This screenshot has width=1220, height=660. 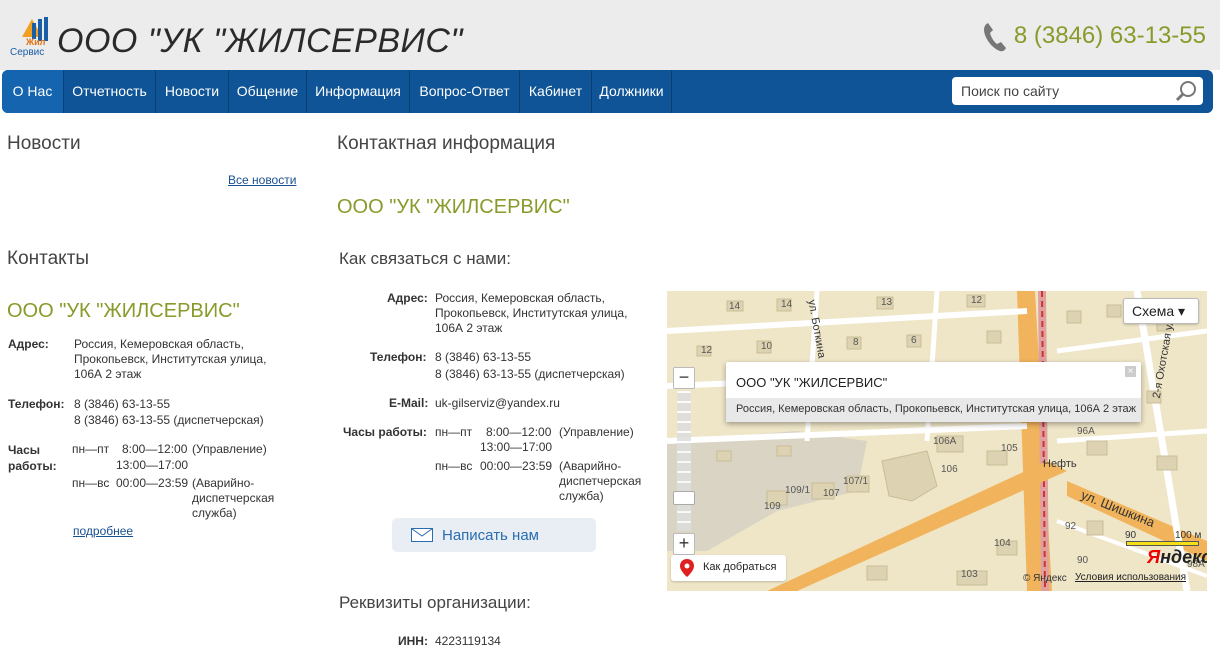 What do you see at coordinates (530, 374) in the screenshot?
I see `main-phone-2: 8 (3846) 63-13-55 (диспетчерская)` at bounding box center [530, 374].